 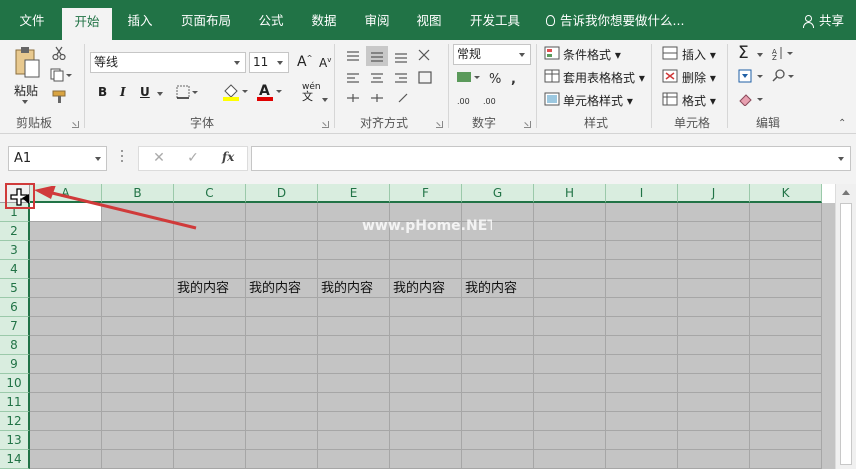 I want to click on cell-h9, so click(x=570, y=364).